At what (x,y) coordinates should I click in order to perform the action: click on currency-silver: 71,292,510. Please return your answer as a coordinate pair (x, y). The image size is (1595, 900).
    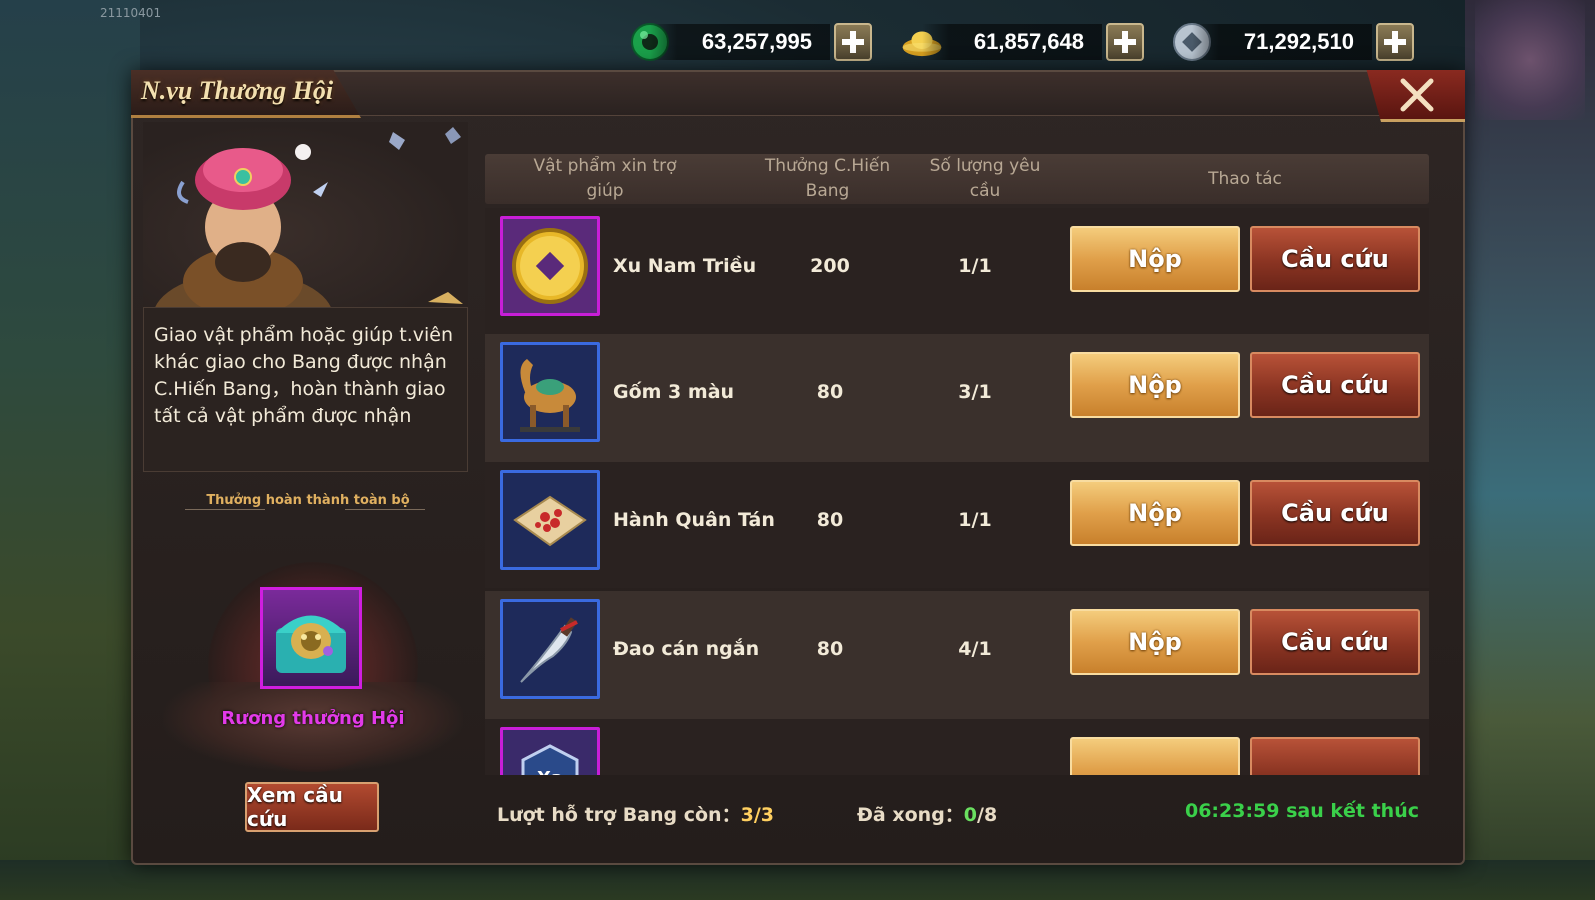
    Looking at the image, I should click on (1292, 42).